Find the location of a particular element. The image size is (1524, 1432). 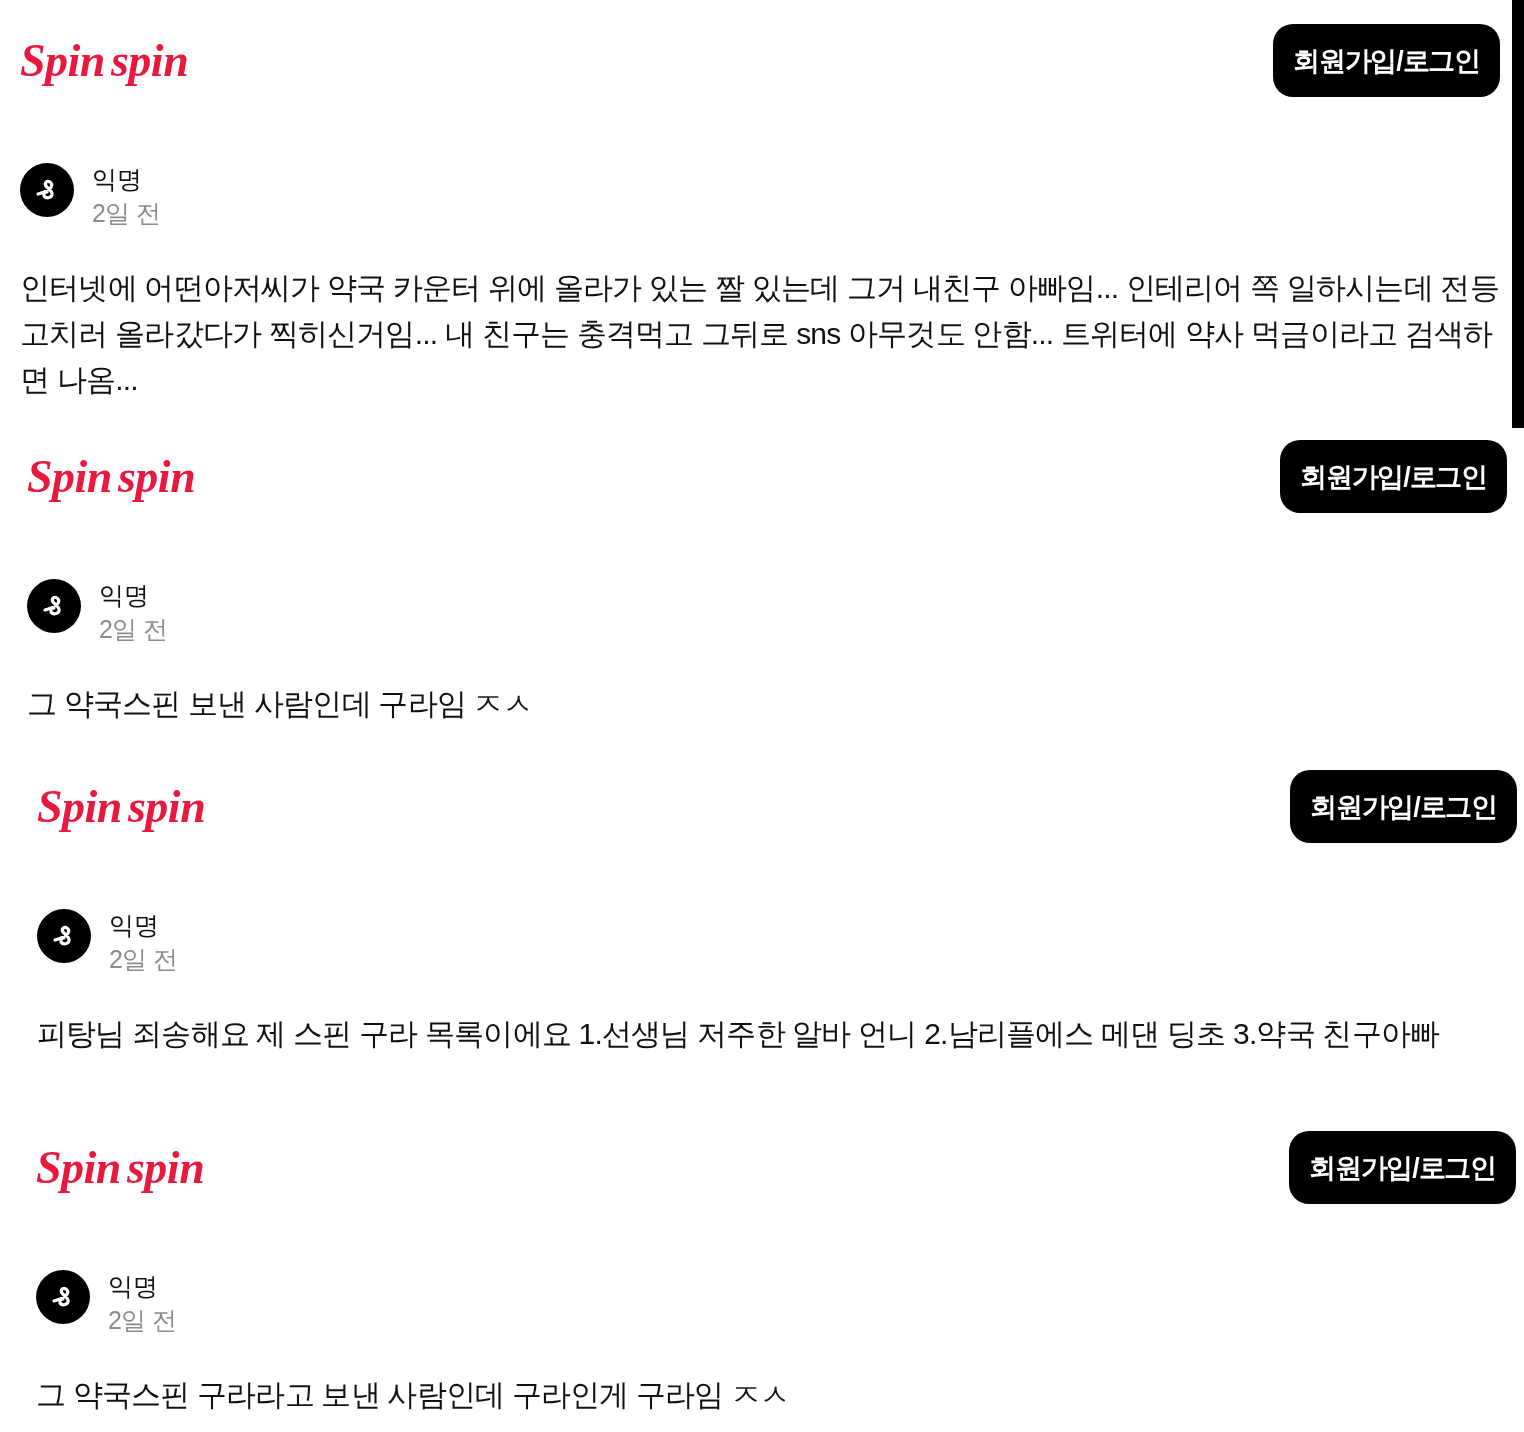

post-text: 그 약국스핀 보낸 사람인데 구라임 ㅈㅅ is located at coordinates (280, 704).